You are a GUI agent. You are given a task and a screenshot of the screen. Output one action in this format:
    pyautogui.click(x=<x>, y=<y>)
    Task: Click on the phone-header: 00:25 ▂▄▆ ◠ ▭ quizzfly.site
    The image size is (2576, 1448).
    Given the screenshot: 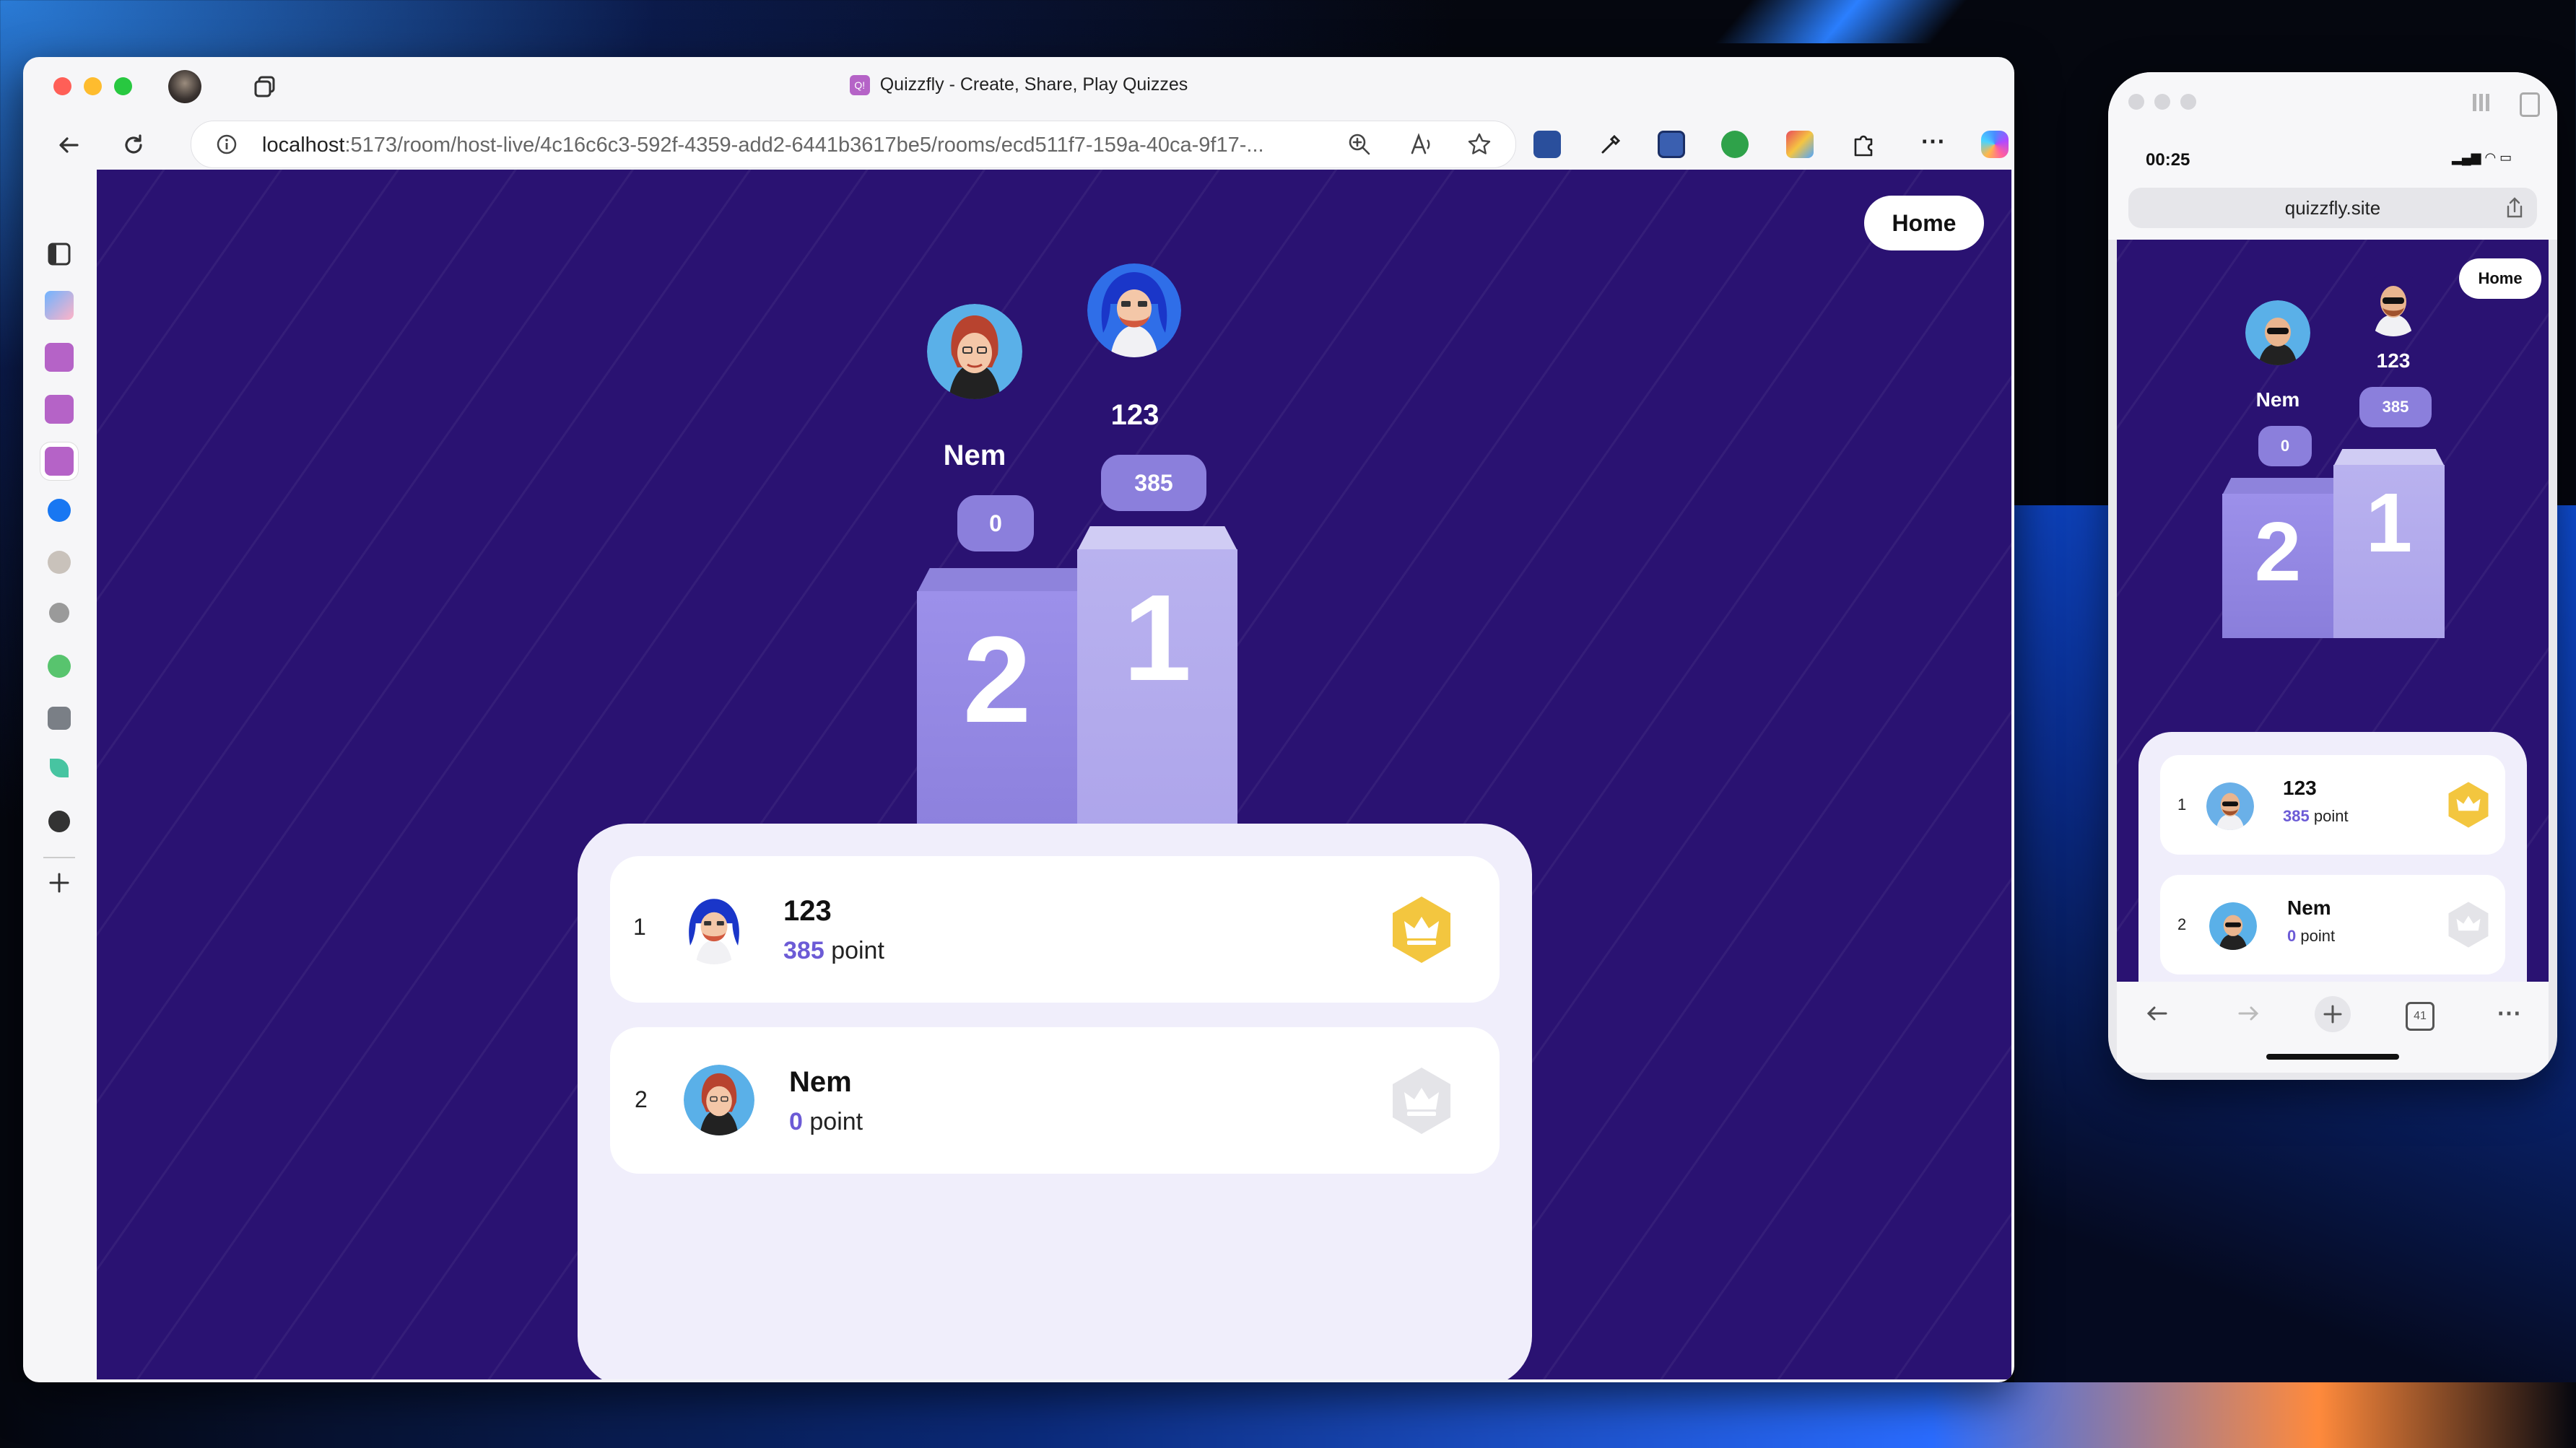 What is the action you would take?
    pyautogui.click(x=2332, y=156)
    